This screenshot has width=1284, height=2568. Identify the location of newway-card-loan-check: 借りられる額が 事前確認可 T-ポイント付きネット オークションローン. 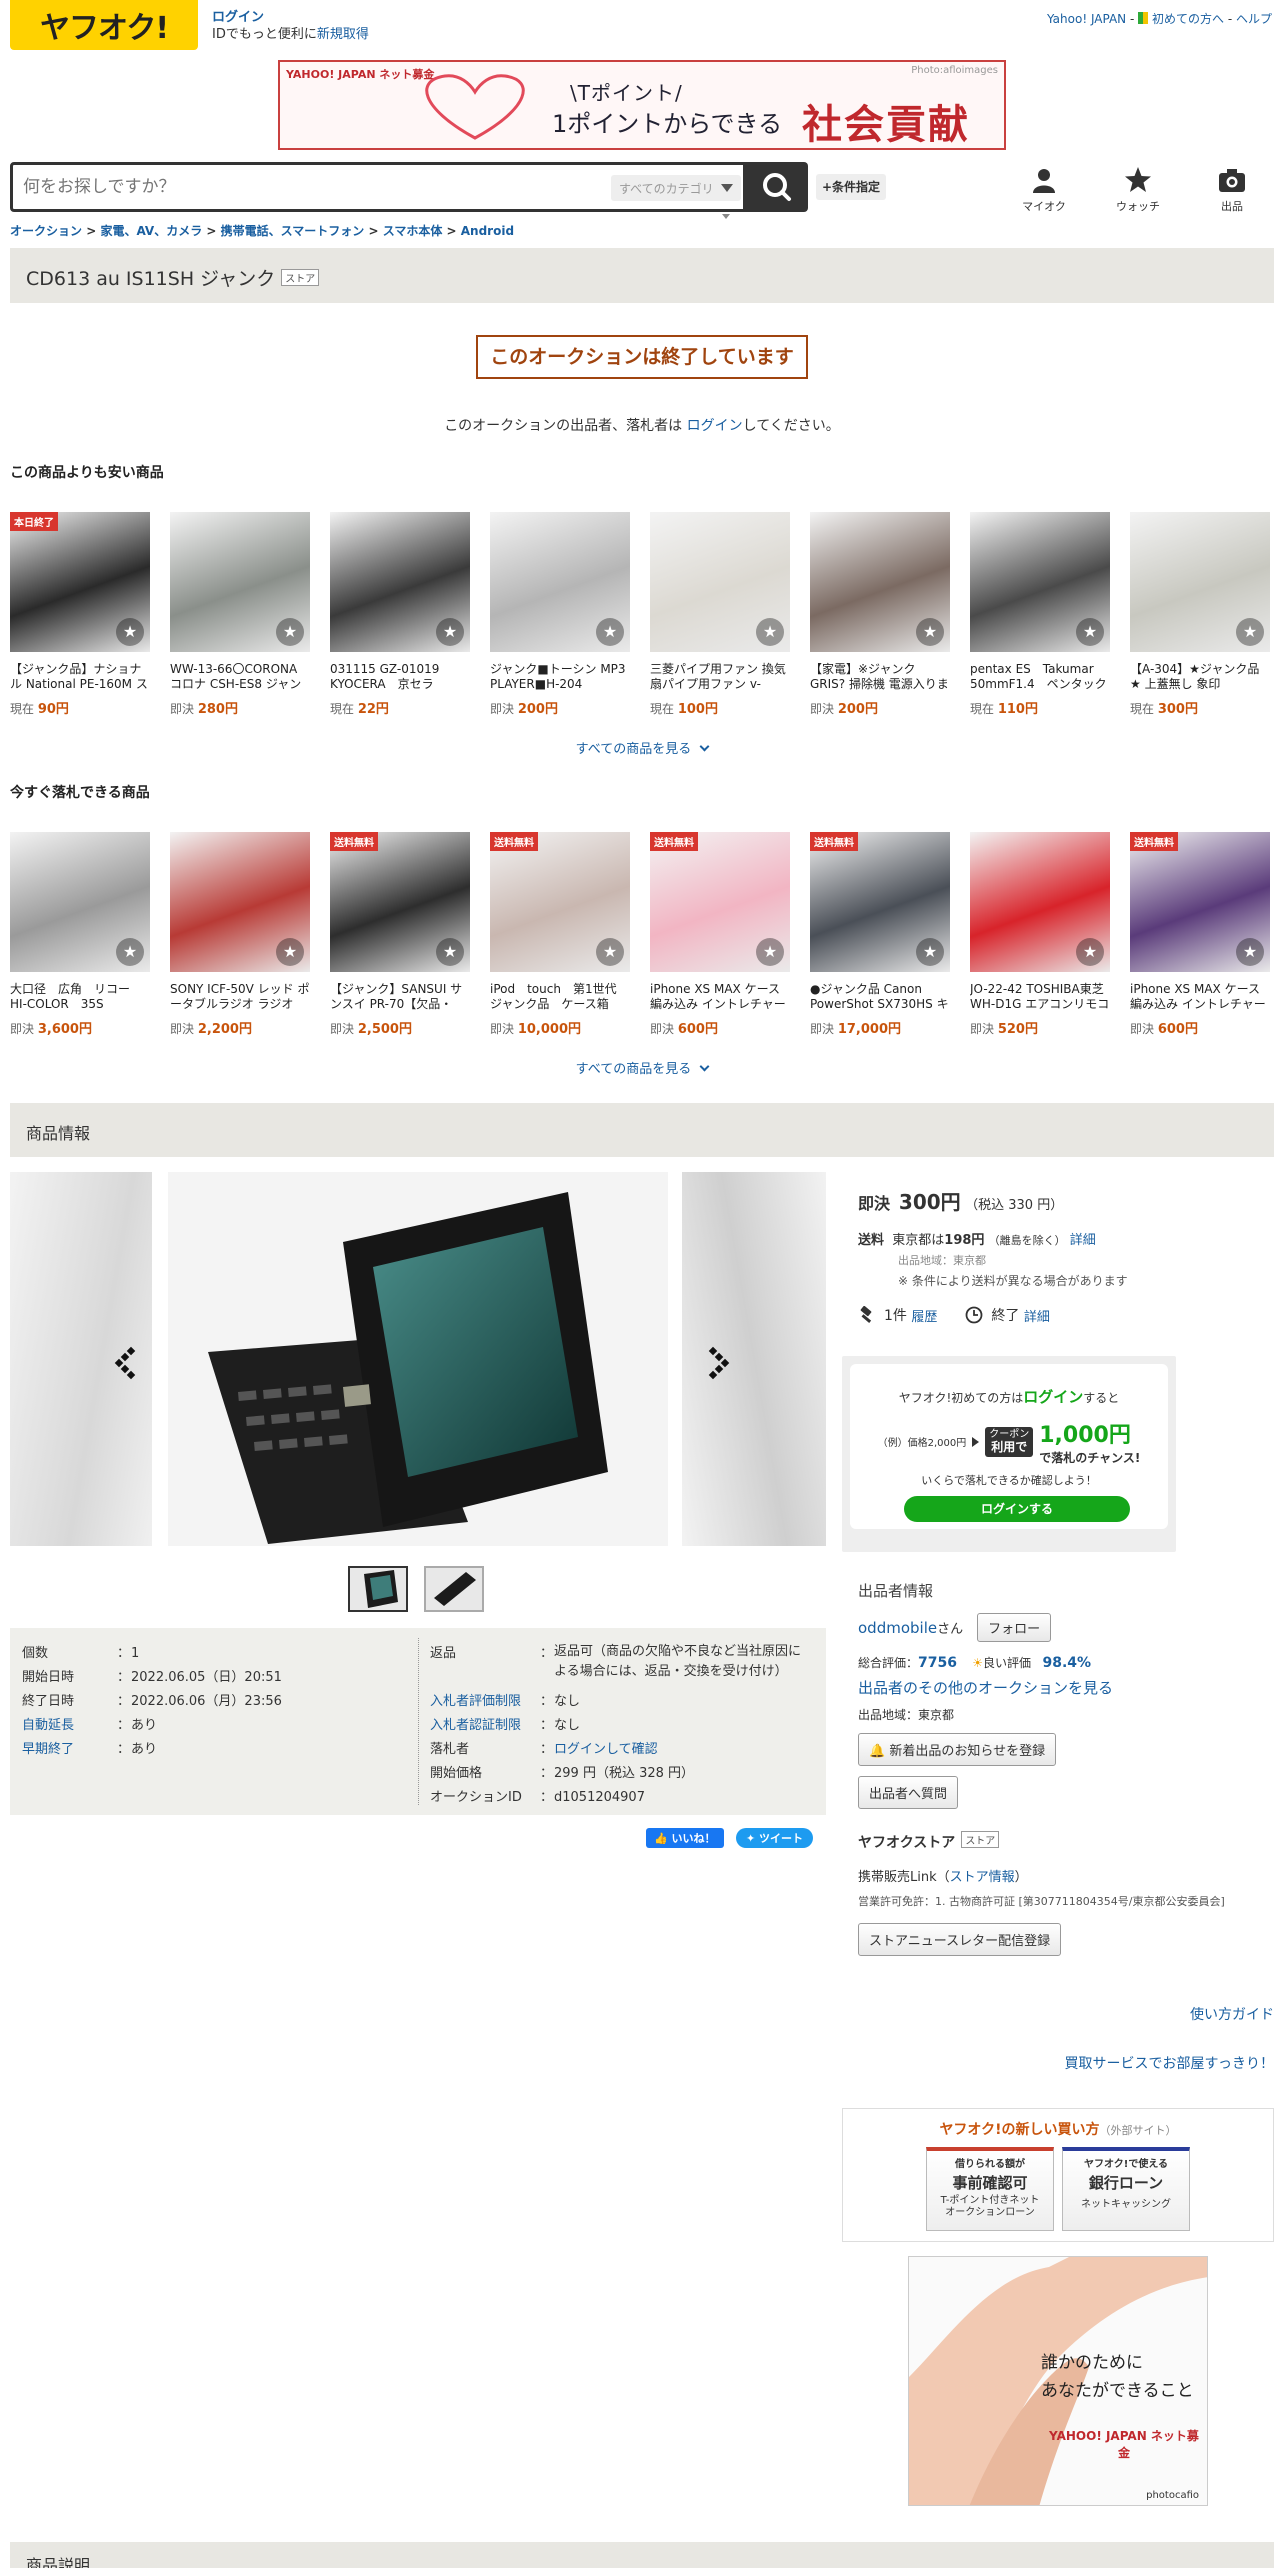
(990, 2189).